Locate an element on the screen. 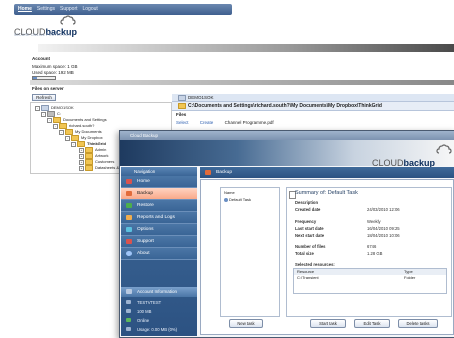 The height and width of the screenshot is (338, 454). account-heading: Account is located at coordinates (41, 58).